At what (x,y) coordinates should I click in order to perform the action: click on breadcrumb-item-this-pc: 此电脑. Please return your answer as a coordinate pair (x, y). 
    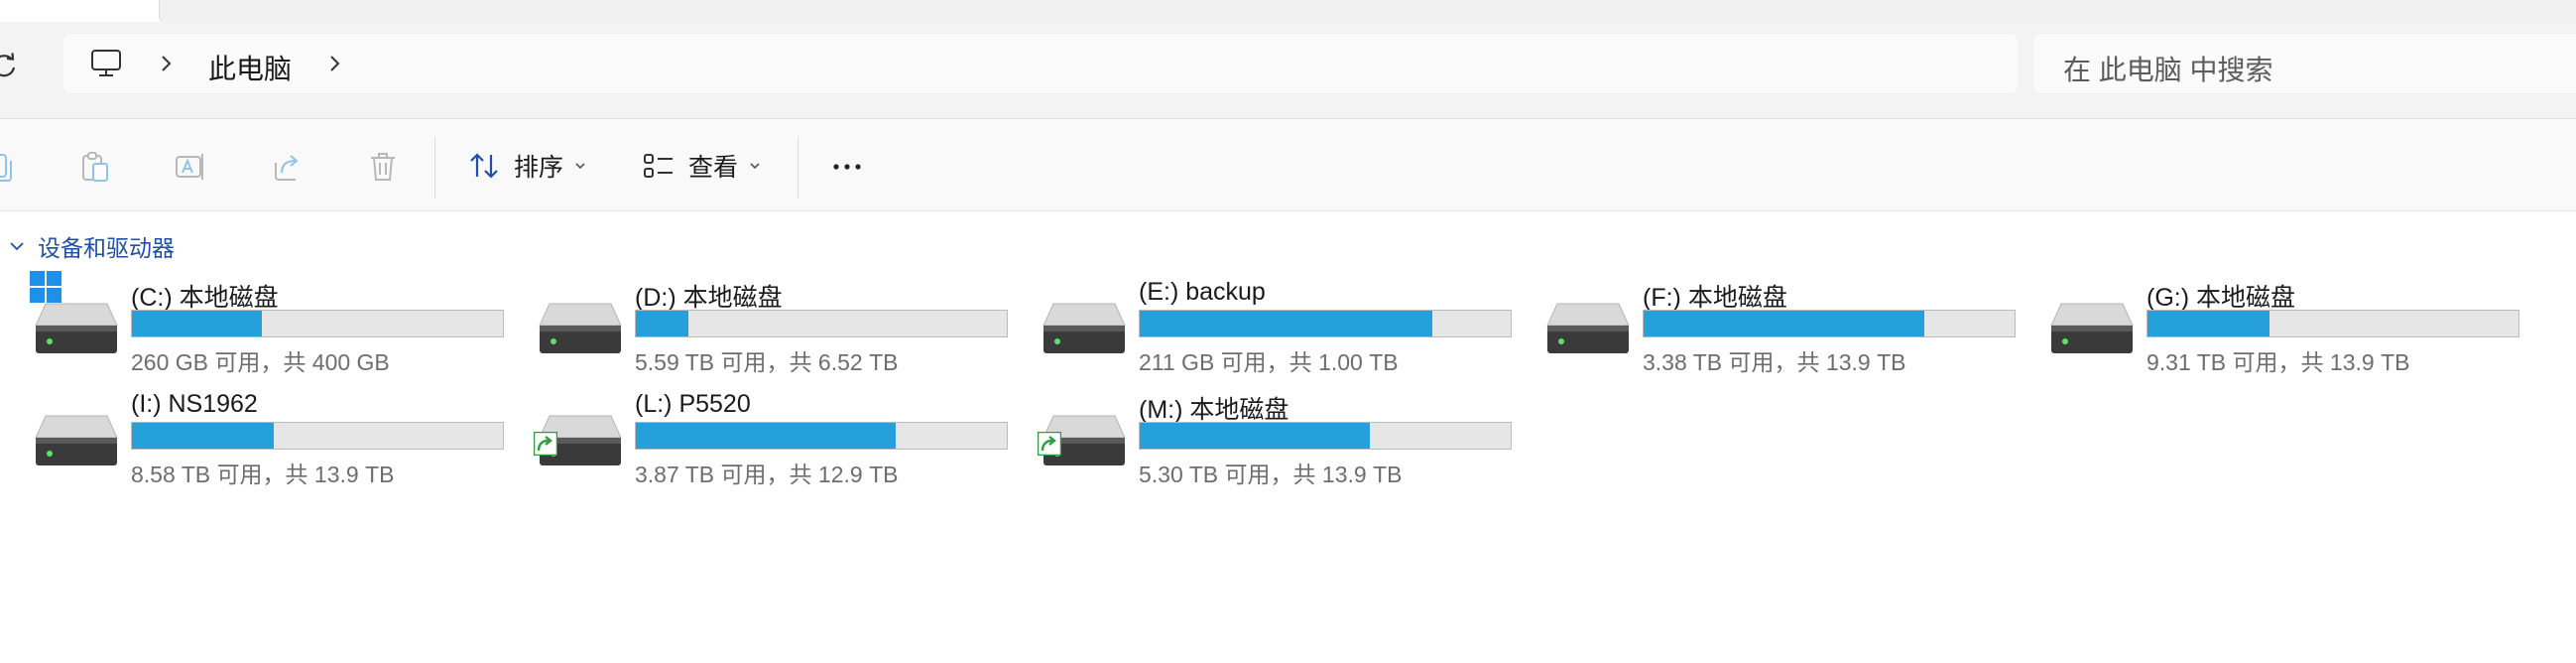
    Looking at the image, I should click on (250, 67).